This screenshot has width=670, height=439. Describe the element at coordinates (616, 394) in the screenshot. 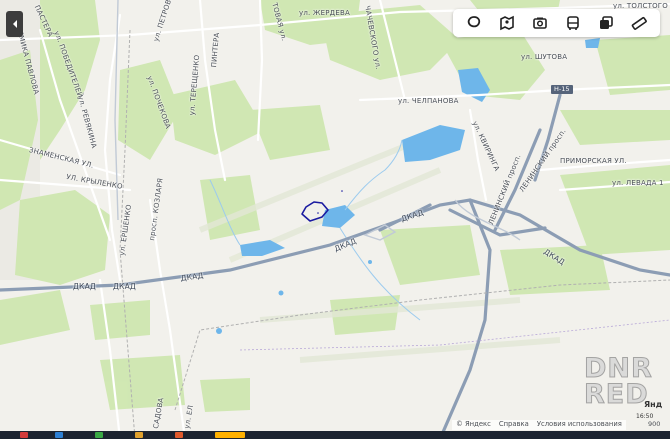

I see `watermark-line: RED` at that location.